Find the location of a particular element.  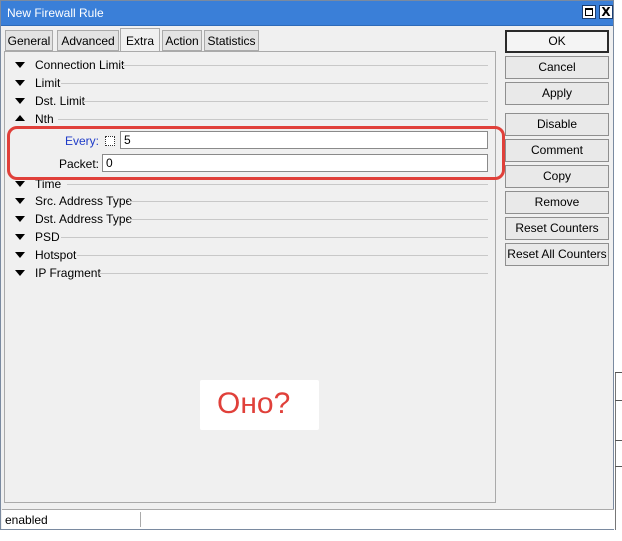

section-limit: Limit is located at coordinates (250, 83).